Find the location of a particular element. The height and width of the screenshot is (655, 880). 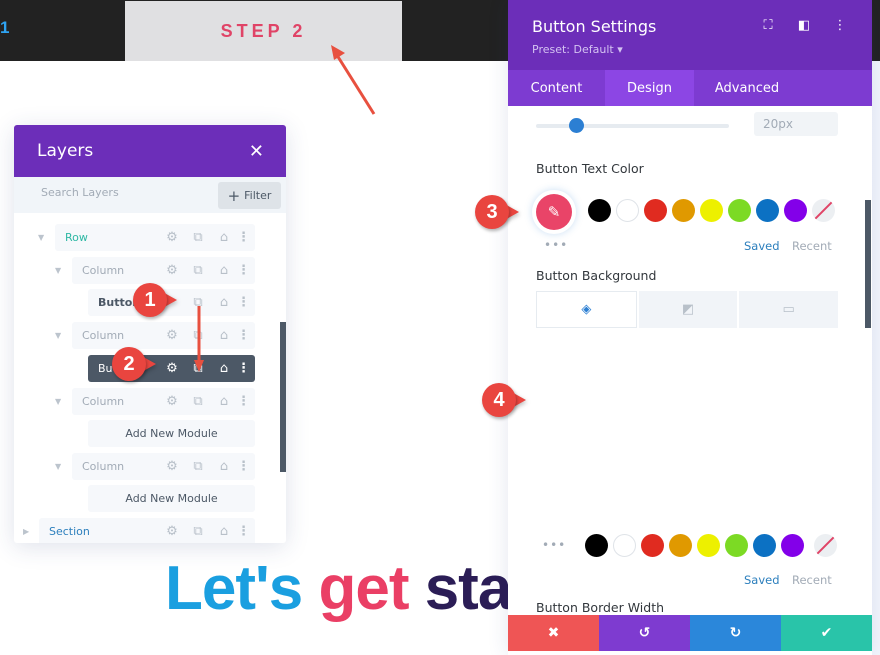

layer-label: Column is located at coordinates (103, 466).